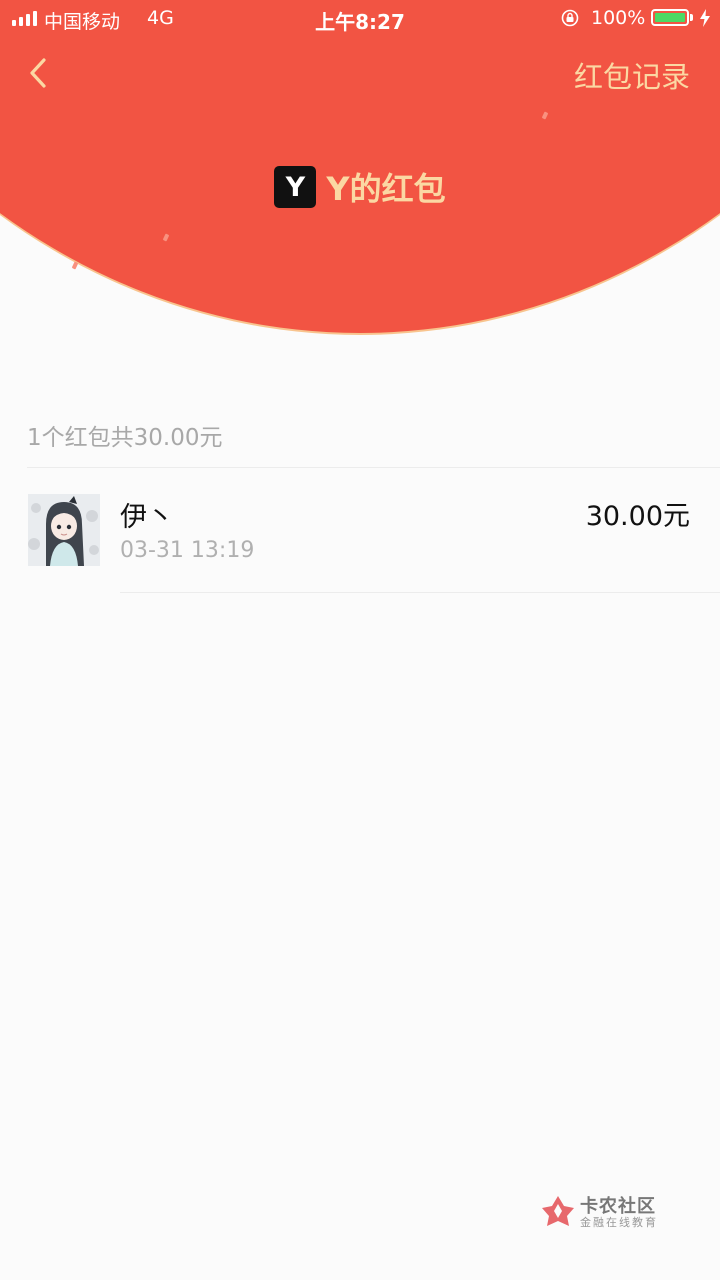 The height and width of the screenshot is (1280, 720). What do you see at coordinates (570, 18) in the screenshot?
I see `rotation-lock-icon` at bounding box center [570, 18].